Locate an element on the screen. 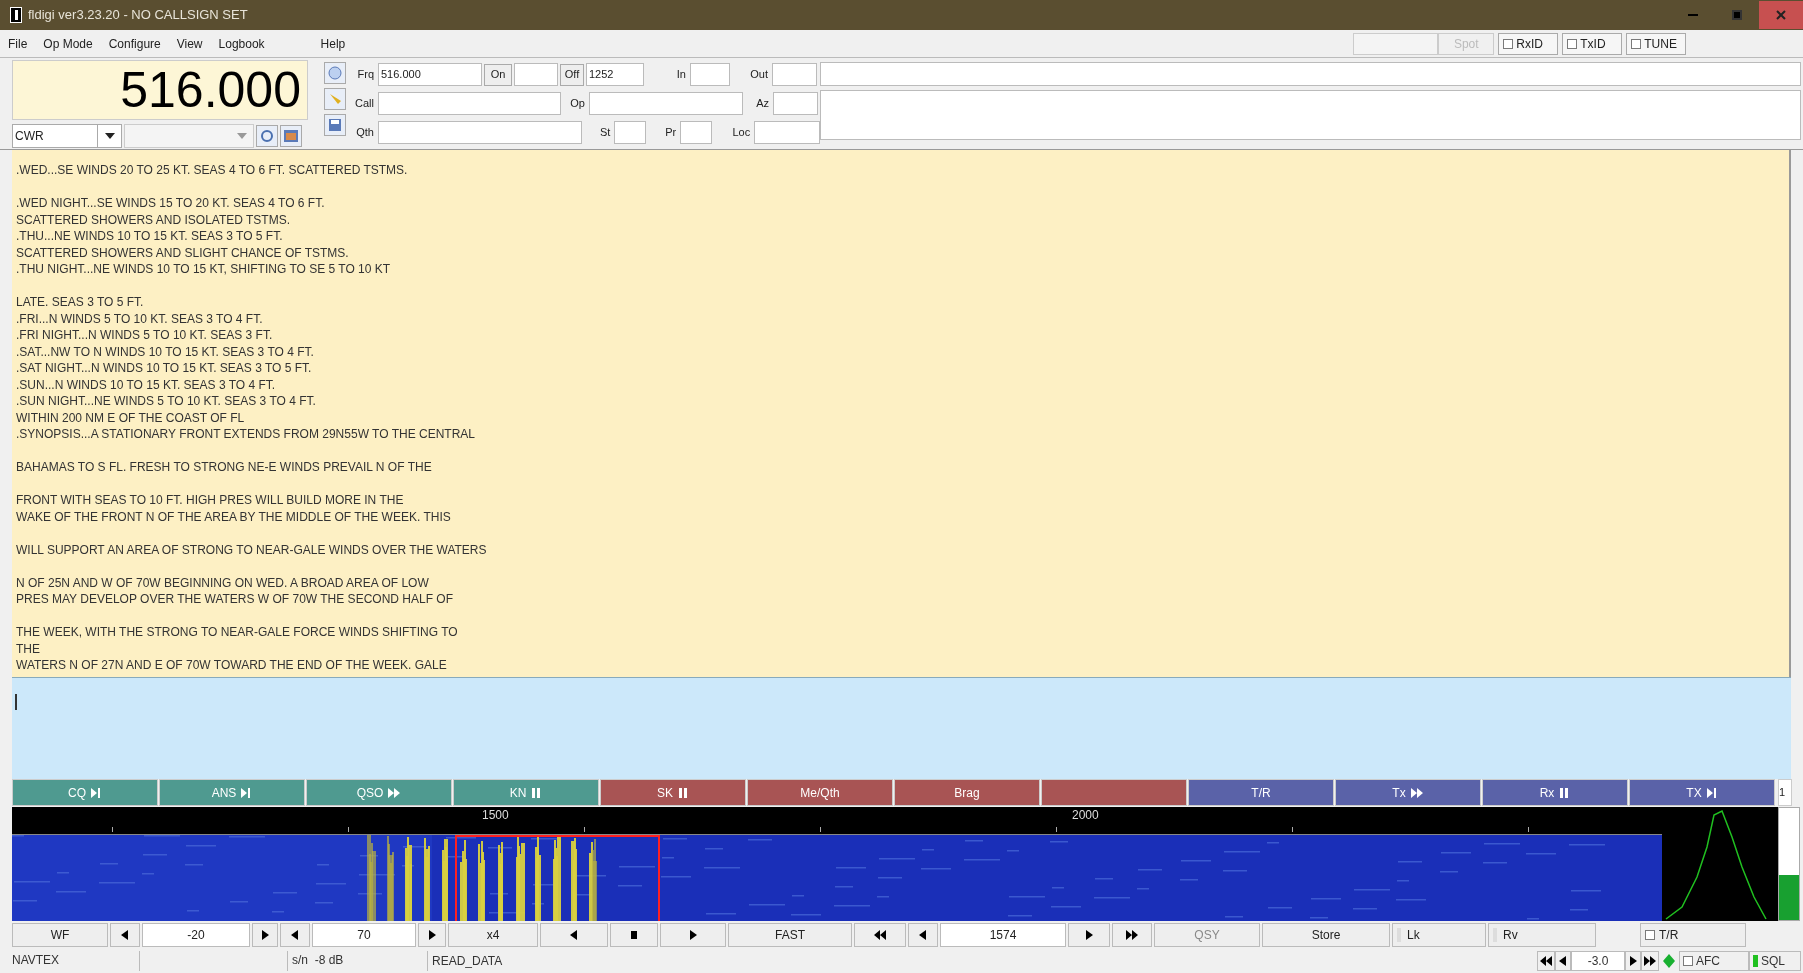 The height and width of the screenshot is (973, 1803). stop-icon is located at coordinates (634, 935).